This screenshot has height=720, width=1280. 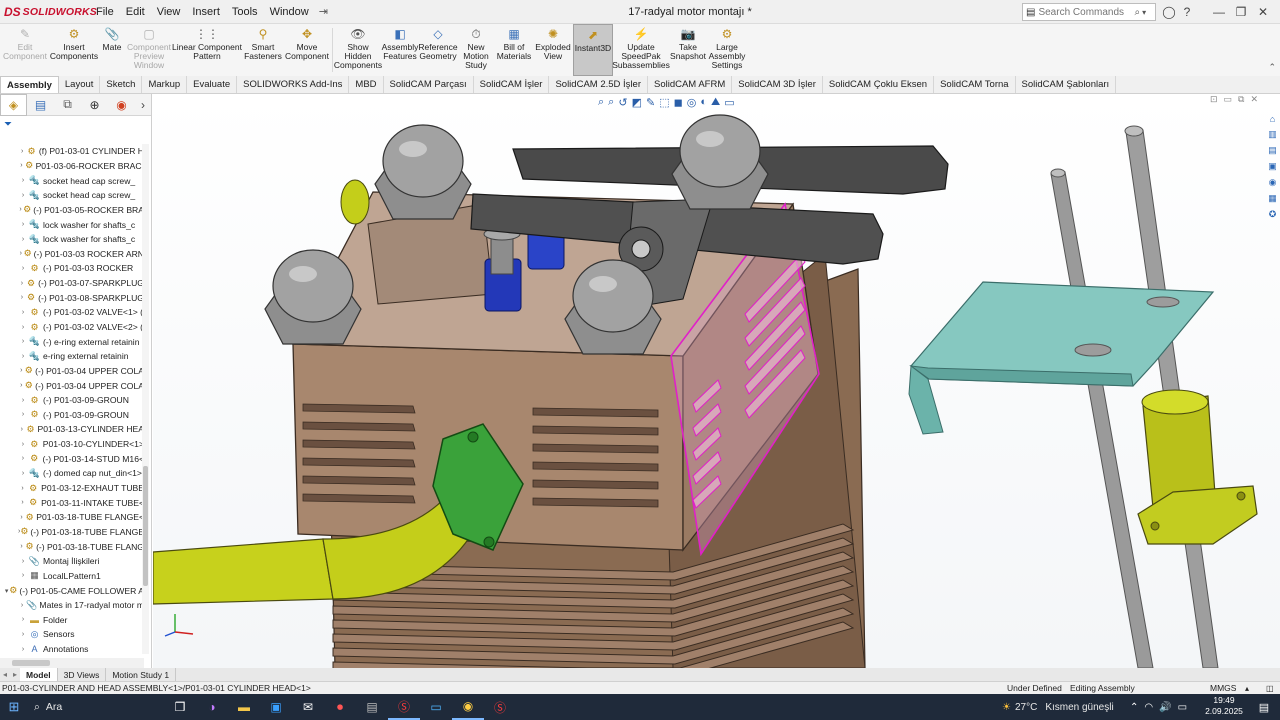 What do you see at coordinates (1165, 707) in the screenshot?
I see `volume-icon: 🔊` at bounding box center [1165, 707].